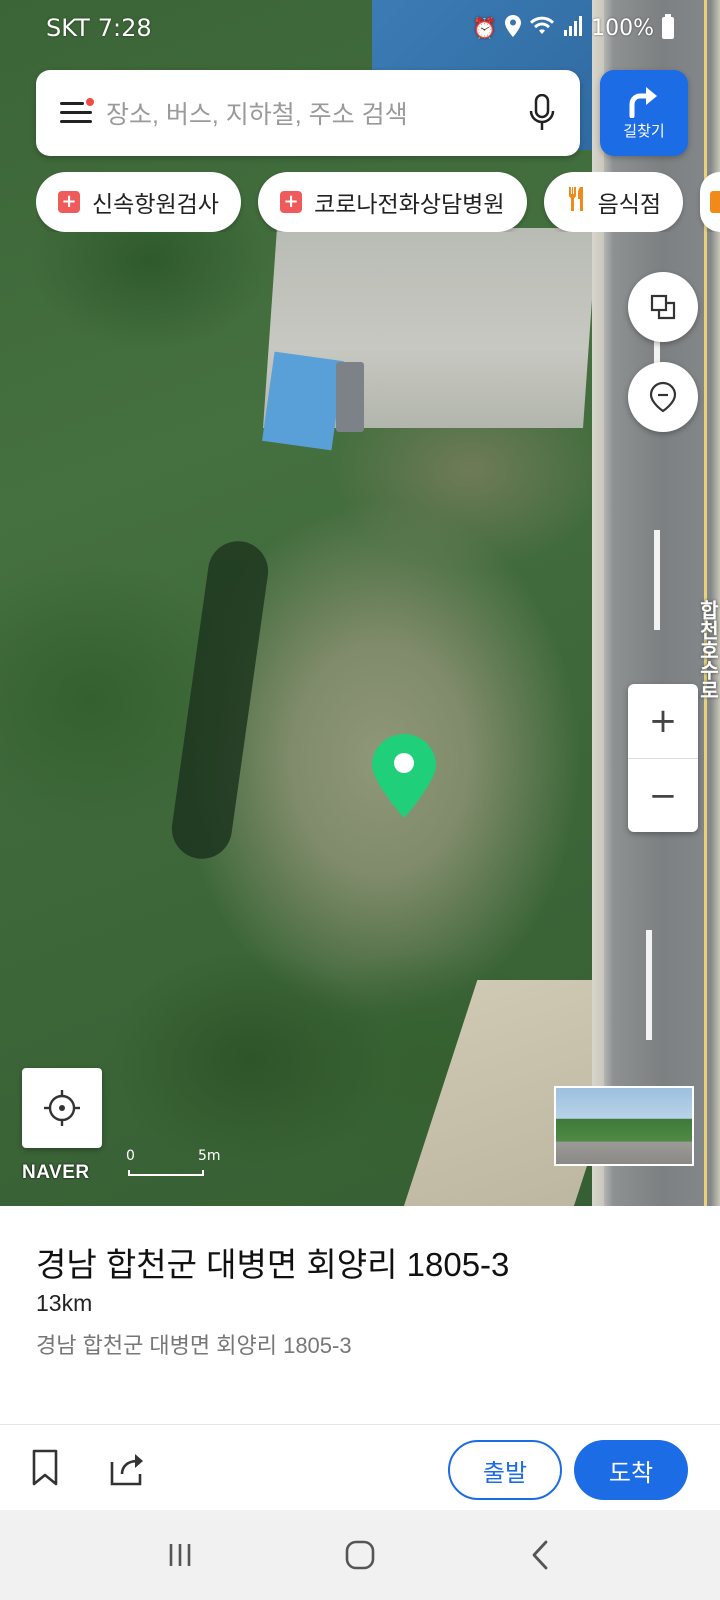 This screenshot has width=720, height=1600. What do you see at coordinates (220, 700) in the screenshot?
I see `map-creek-shadow` at bounding box center [220, 700].